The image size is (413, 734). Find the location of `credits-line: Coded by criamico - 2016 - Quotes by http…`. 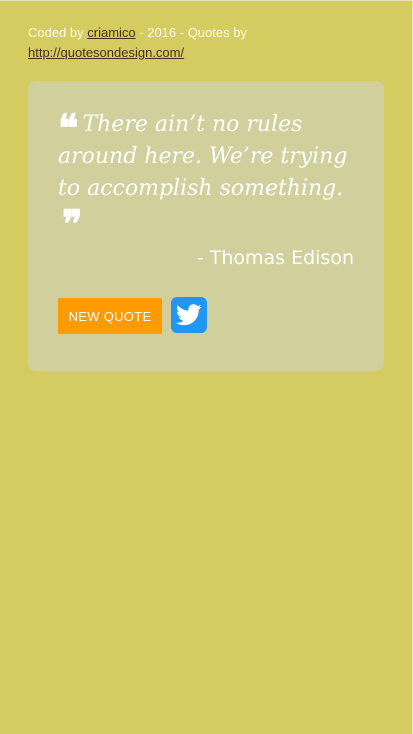

credits-line: Coded by criamico - 2016 - Quotes by http… is located at coordinates (208, 43).